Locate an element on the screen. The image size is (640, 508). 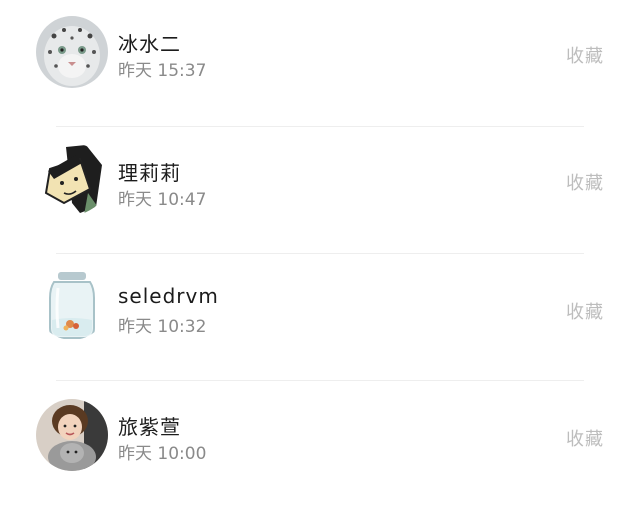
contact-name: 冰水二 is located at coordinates (149, 44).